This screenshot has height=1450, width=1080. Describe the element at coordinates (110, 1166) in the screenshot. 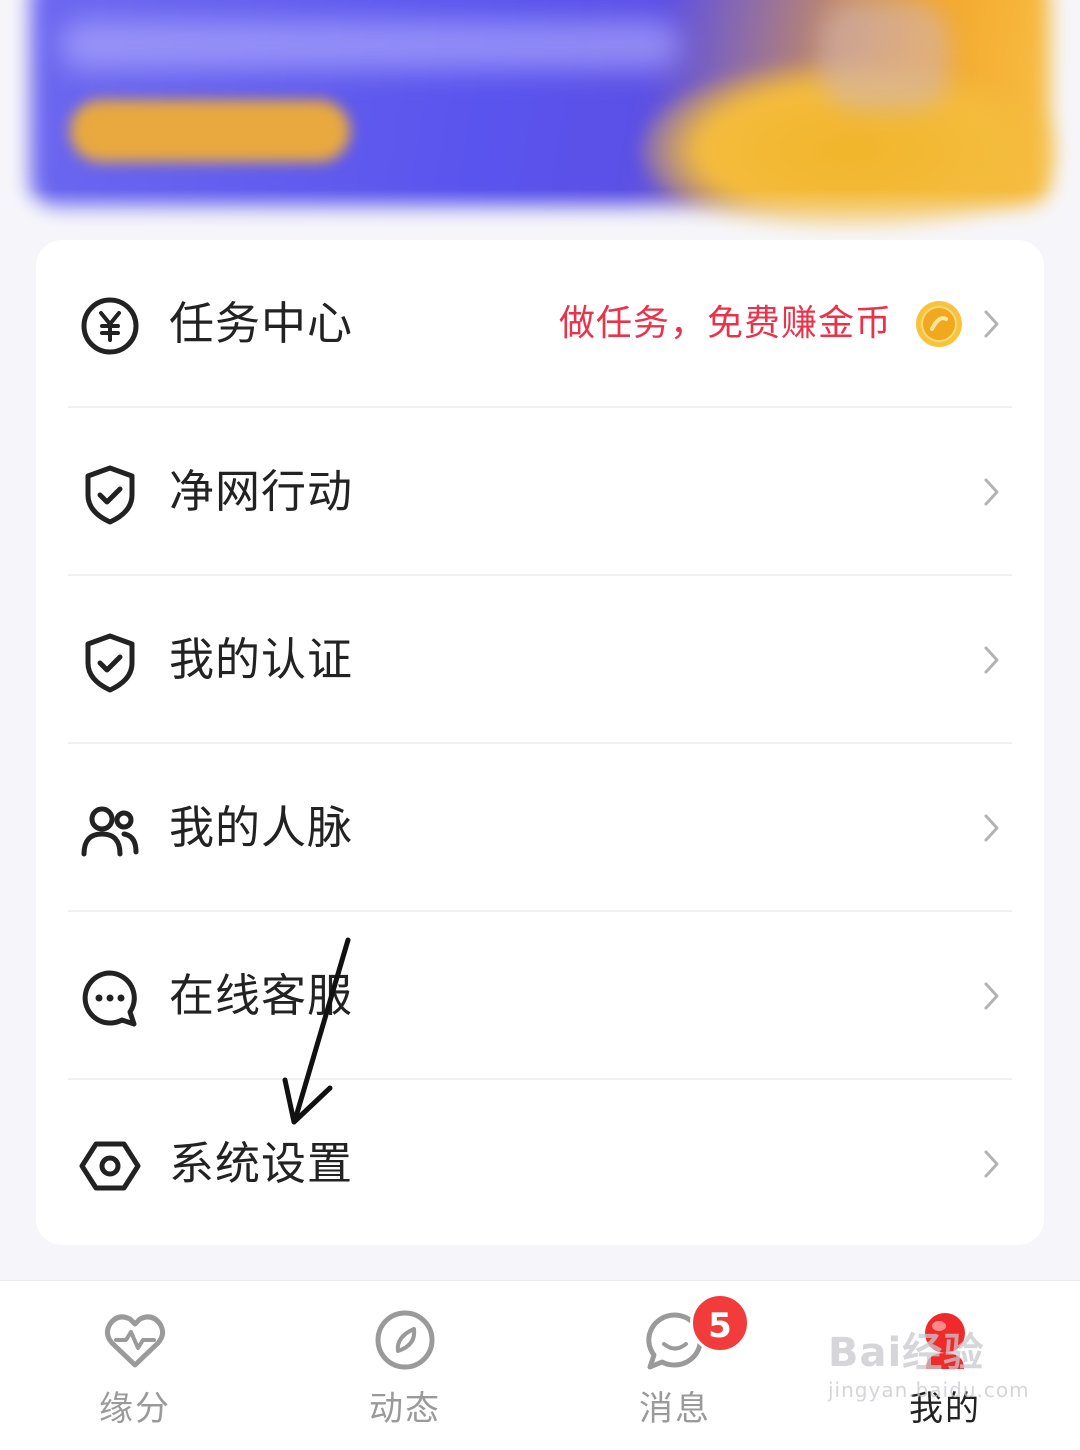

I see `hexagon-settings-icon` at that location.